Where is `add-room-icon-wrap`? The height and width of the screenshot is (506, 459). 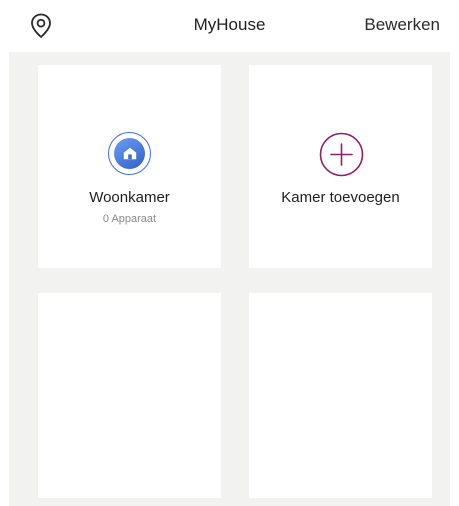
add-room-icon-wrap is located at coordinates (341, 154).